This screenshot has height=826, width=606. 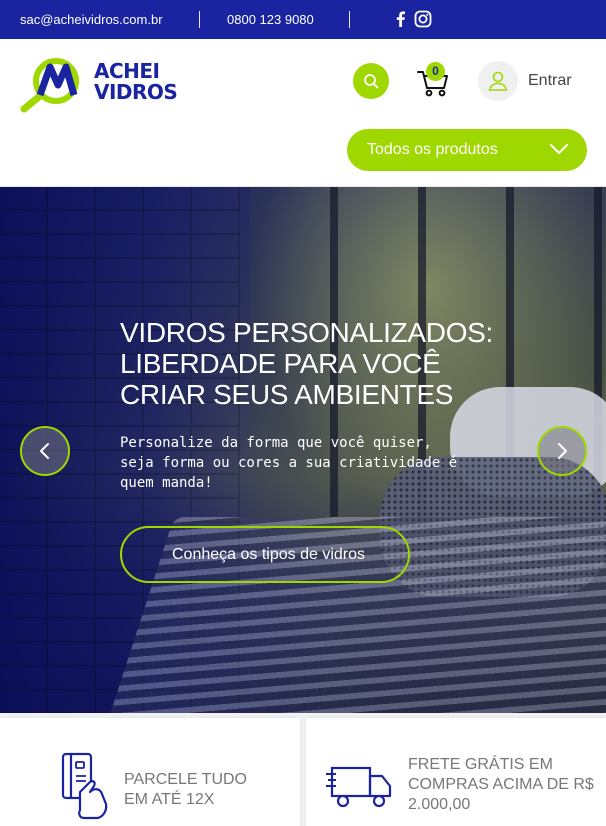 What do you see at coordinates (49, 85) in the screenshot?
I see `logo-mark-icon` at bounding box center [49, 85].